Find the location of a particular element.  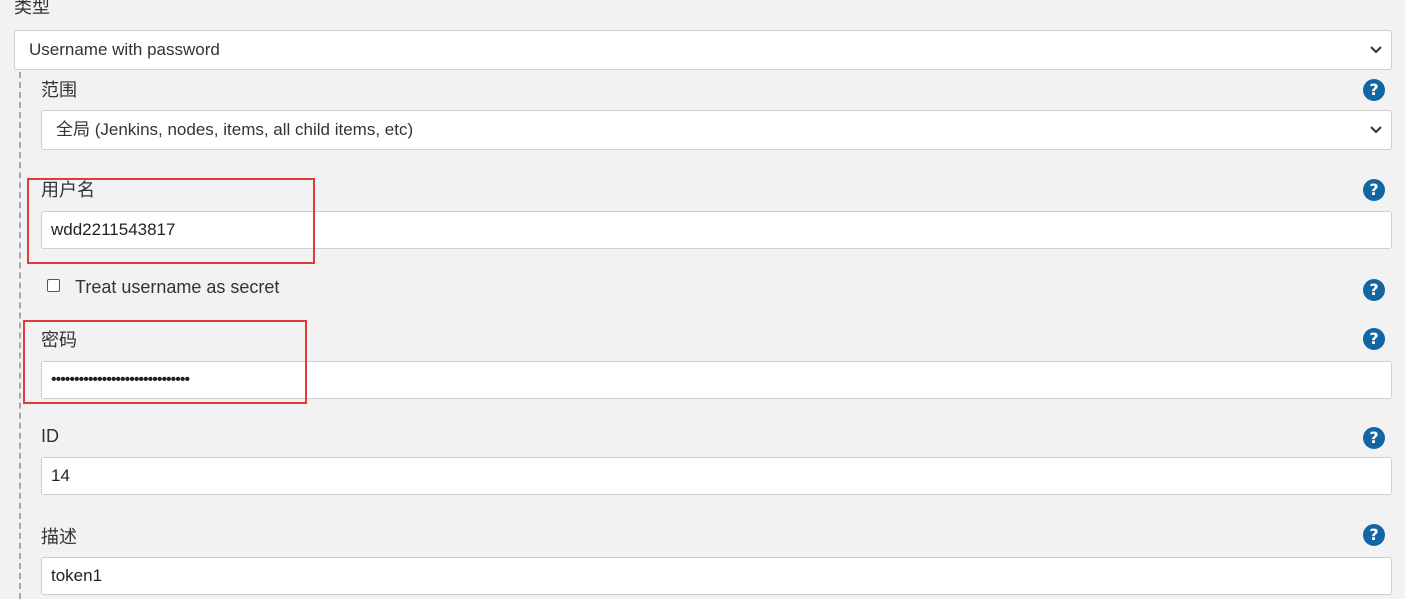

description-input: token1 is located at coordinates (716, 576).